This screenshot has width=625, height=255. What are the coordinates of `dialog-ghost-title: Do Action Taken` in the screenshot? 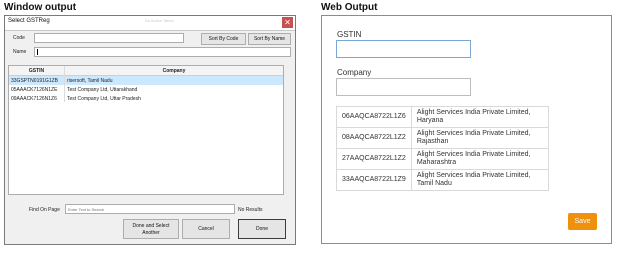 It's located at (159, 20).